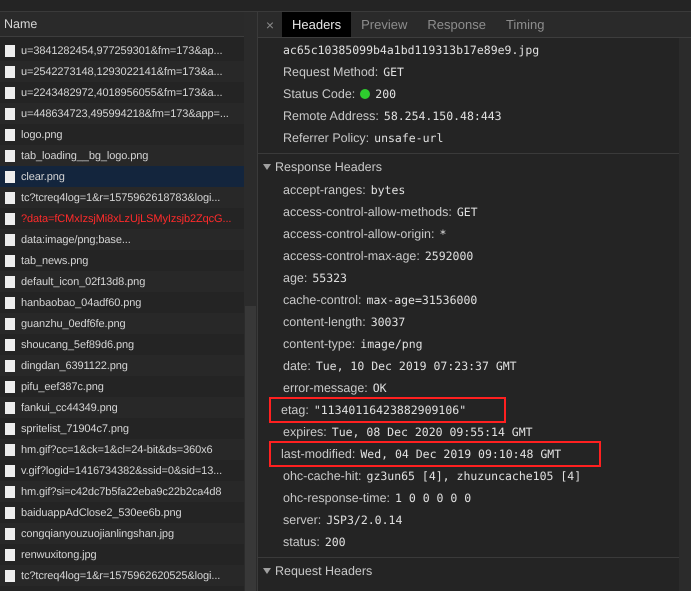 The height and width of the screenshot is (591, 691). What do you see at coordinates (432, 432) in the screenshot?
I see `header-value: Tue, 08 Dec 2020 09:55:14 GMT` at bounding box center [432, 432].